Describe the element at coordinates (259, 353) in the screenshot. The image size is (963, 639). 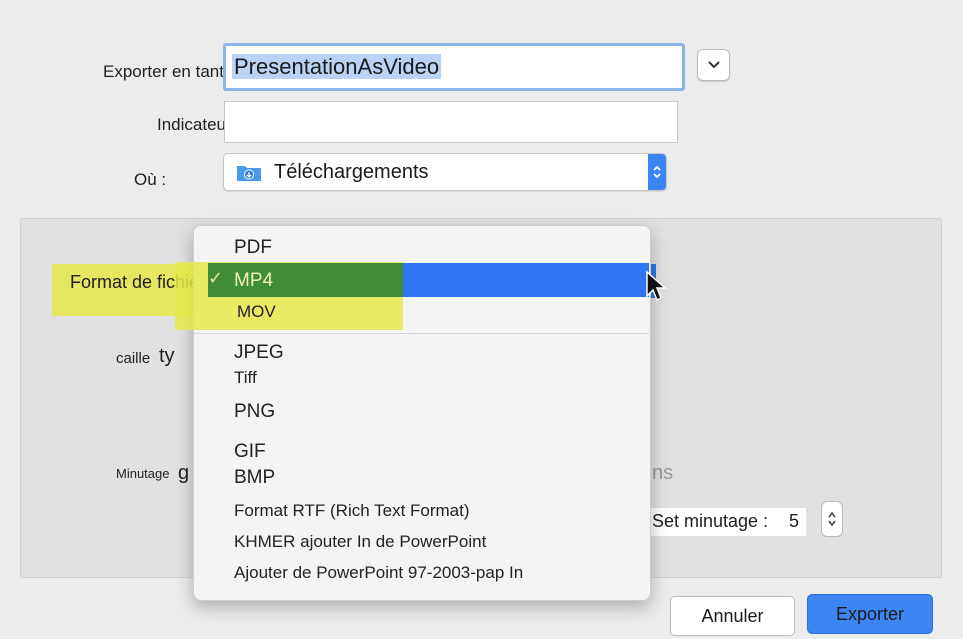
I see `menu-item-jpeg: JPEG` at that location.